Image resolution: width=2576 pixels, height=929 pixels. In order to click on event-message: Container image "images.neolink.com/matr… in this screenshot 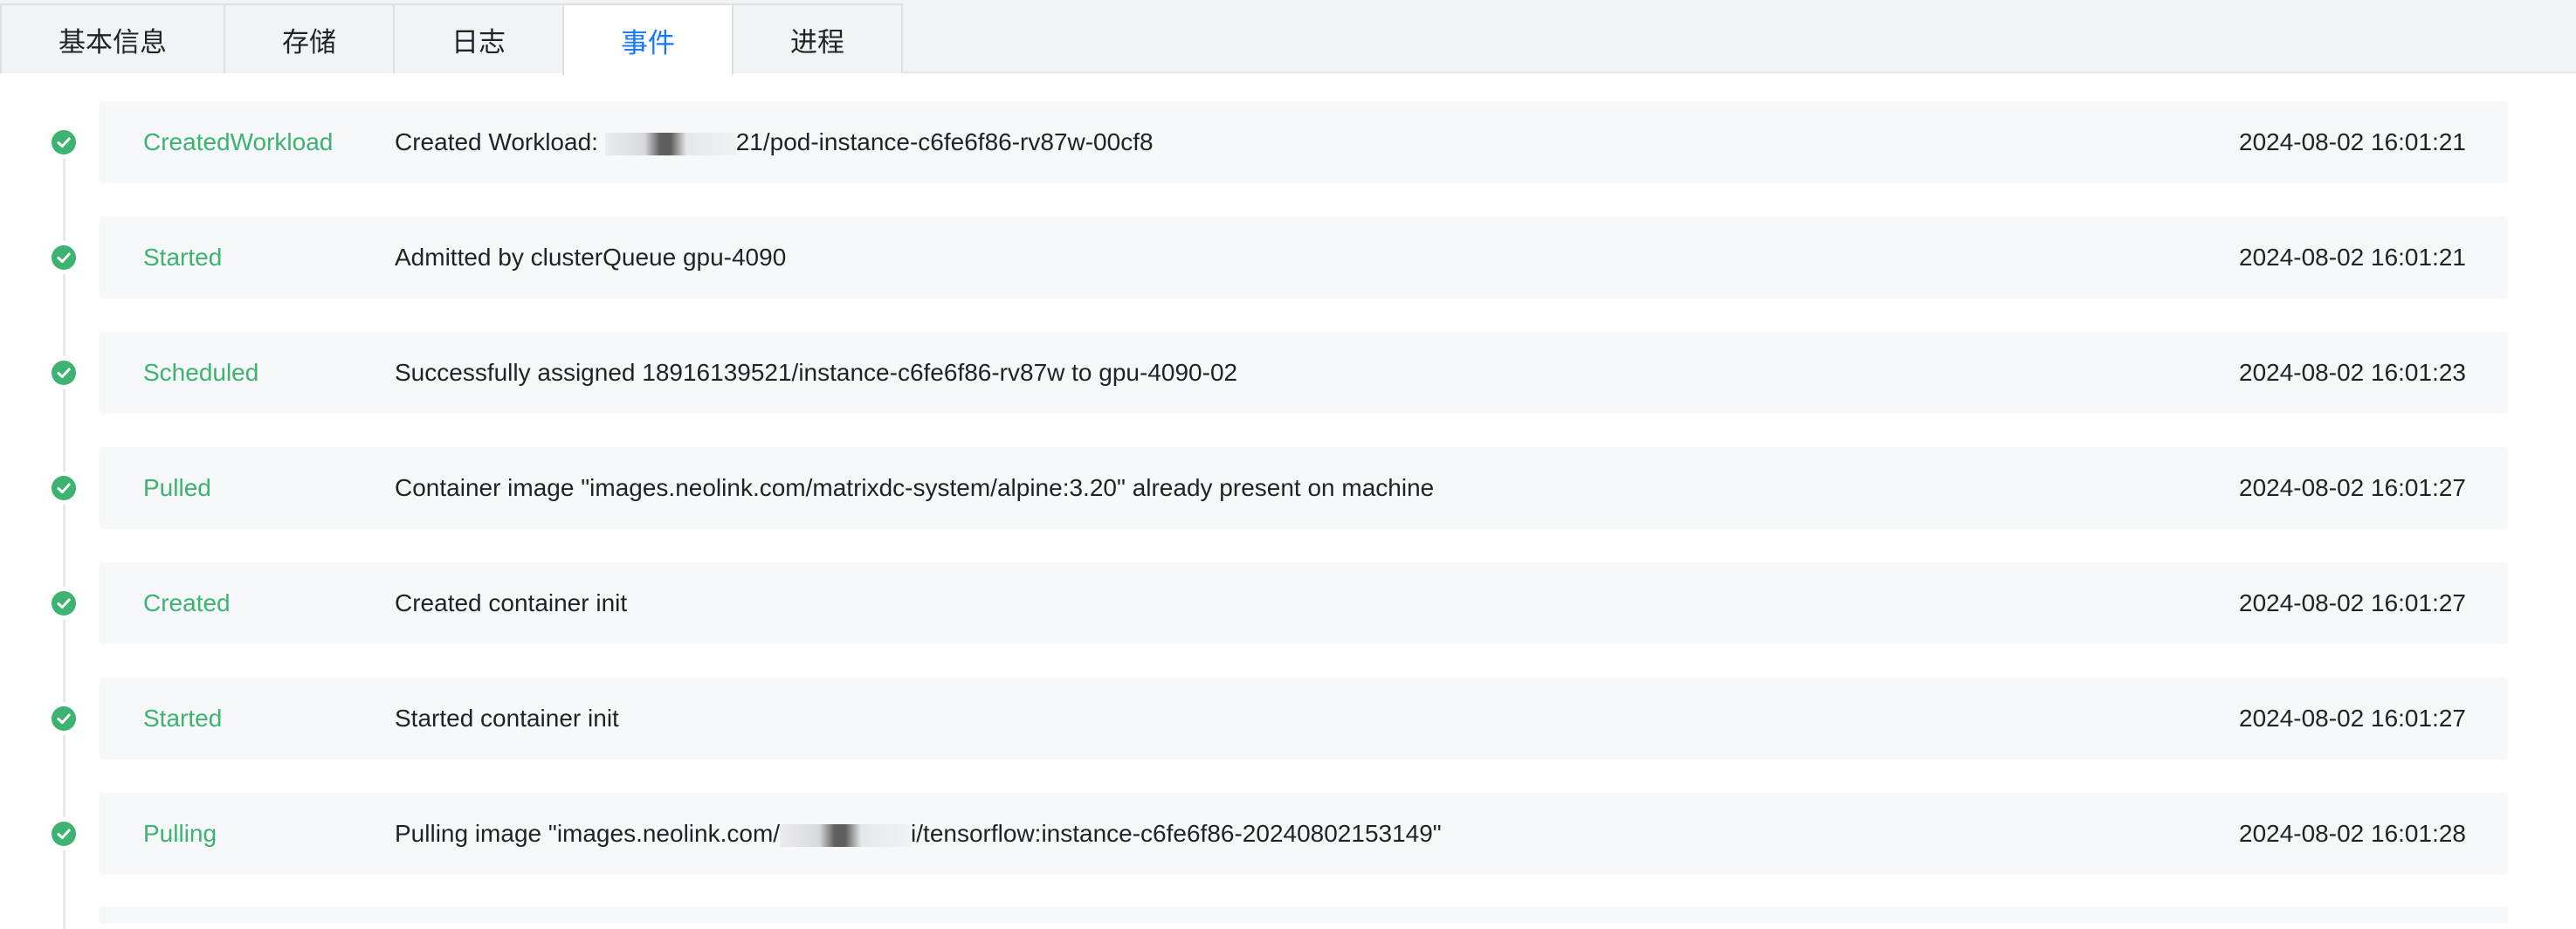, I will do `click(915, 487)`.